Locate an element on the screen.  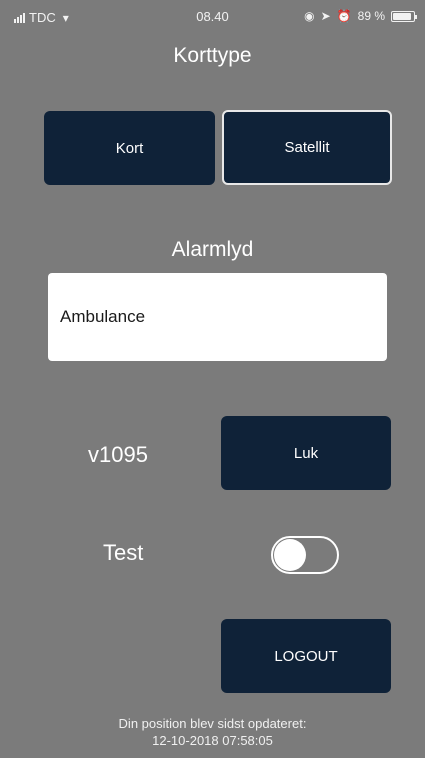
alarm-sound-field: Ambulance is located at coordinates (217, 317).